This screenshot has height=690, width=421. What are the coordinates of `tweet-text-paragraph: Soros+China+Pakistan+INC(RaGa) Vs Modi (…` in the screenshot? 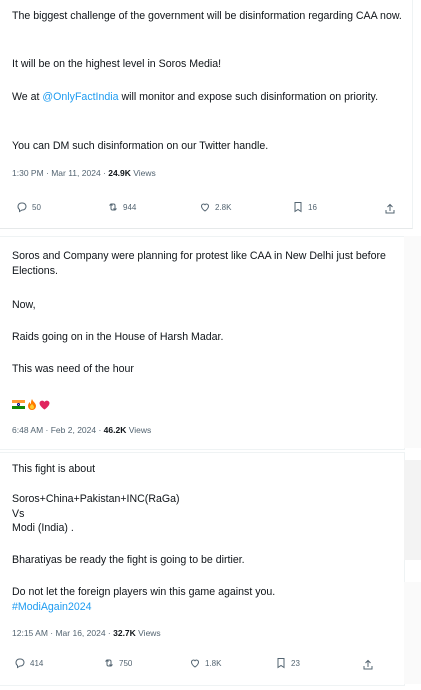 It's located at (96, 513).